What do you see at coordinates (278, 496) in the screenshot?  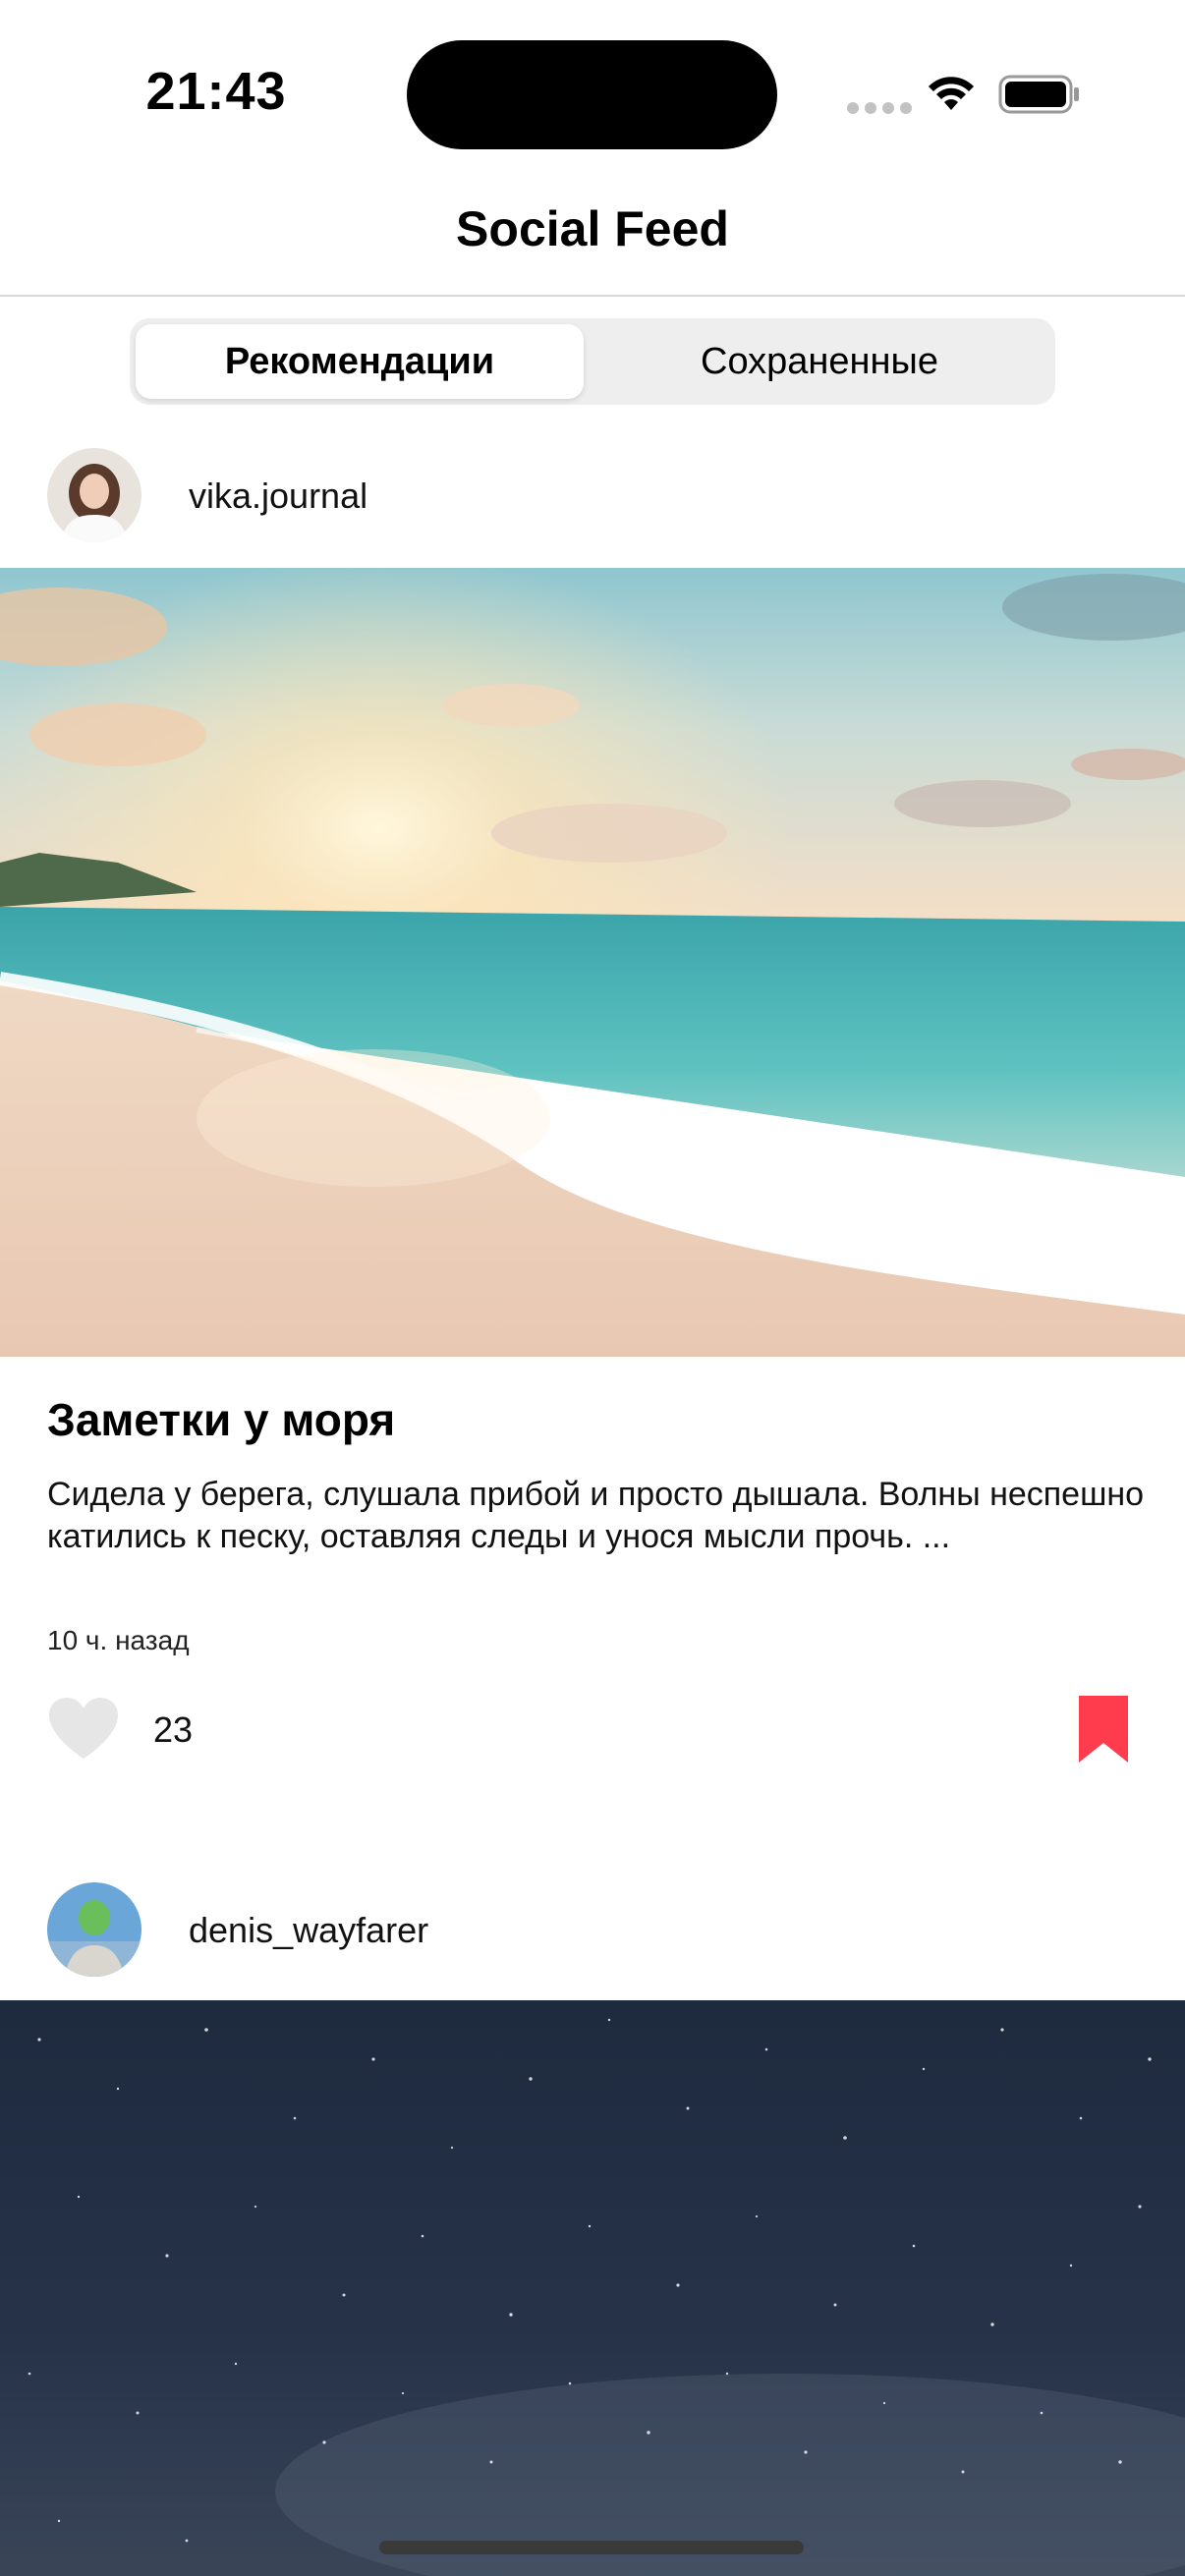 I see `post-username: vika.journal` at bounding box center [278, 496].